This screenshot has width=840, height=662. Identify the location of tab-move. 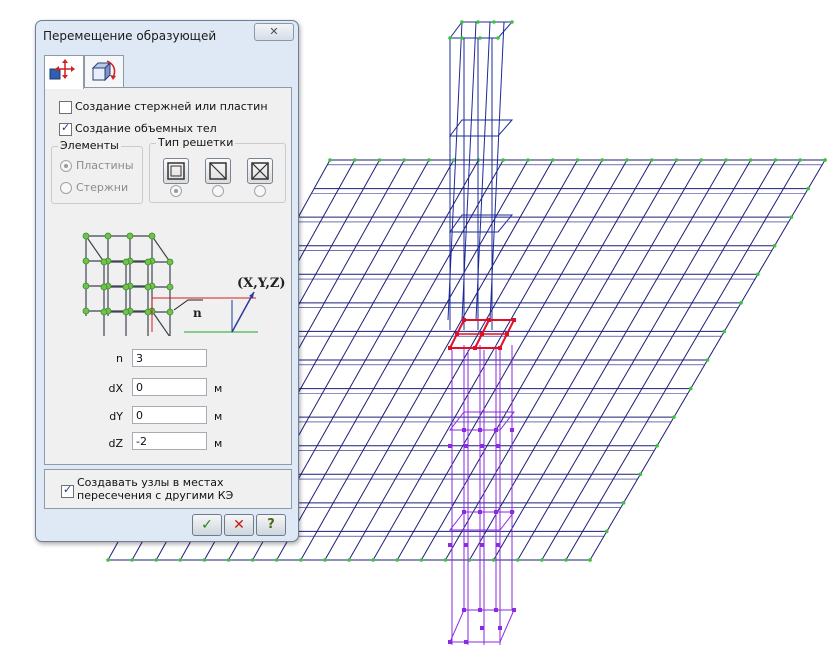
(64, 72).